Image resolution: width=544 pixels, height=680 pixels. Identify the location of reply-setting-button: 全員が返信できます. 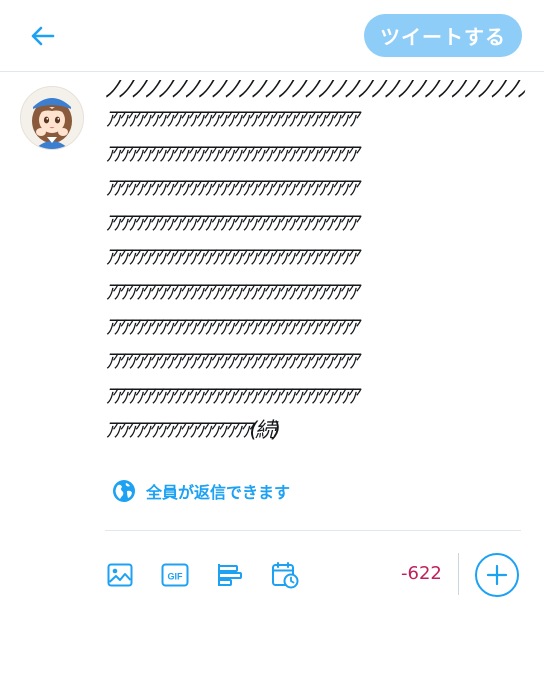
(201, 491).